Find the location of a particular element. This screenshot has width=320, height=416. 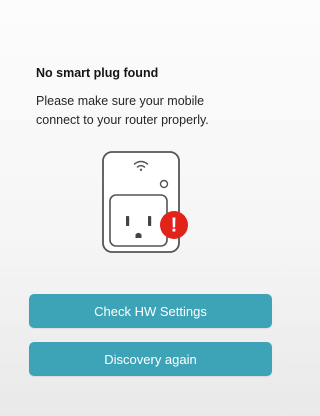

error-alert-icon: ! is located at coordinates (174, 225).